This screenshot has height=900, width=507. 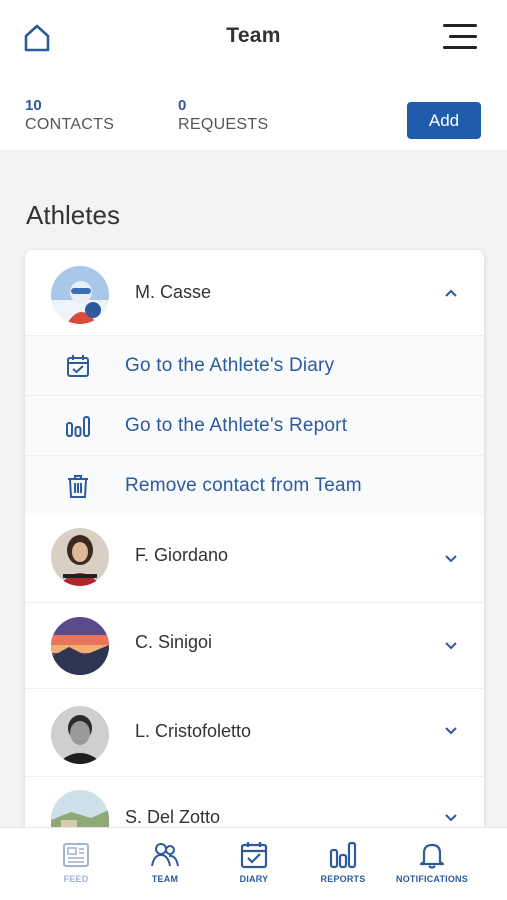 What do you see at coordinates (33, 105) in the screenshot?
I see `contacts-count: 10` at bounding box center [33, 105].